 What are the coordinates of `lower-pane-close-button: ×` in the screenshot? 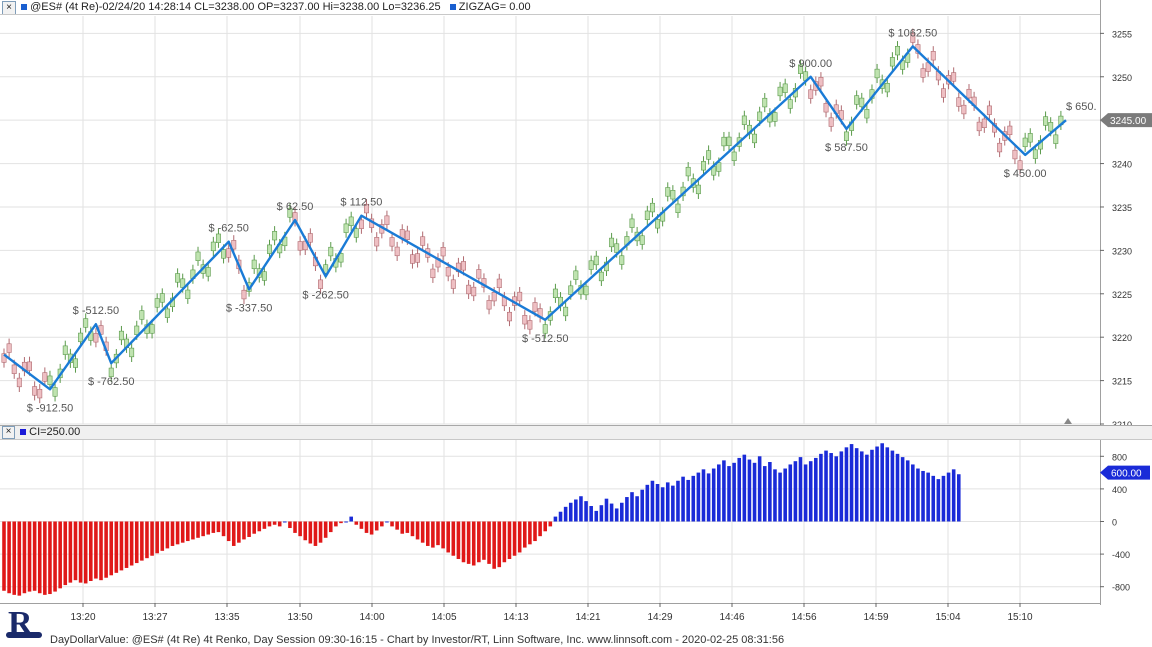 It's located at (8, 432).